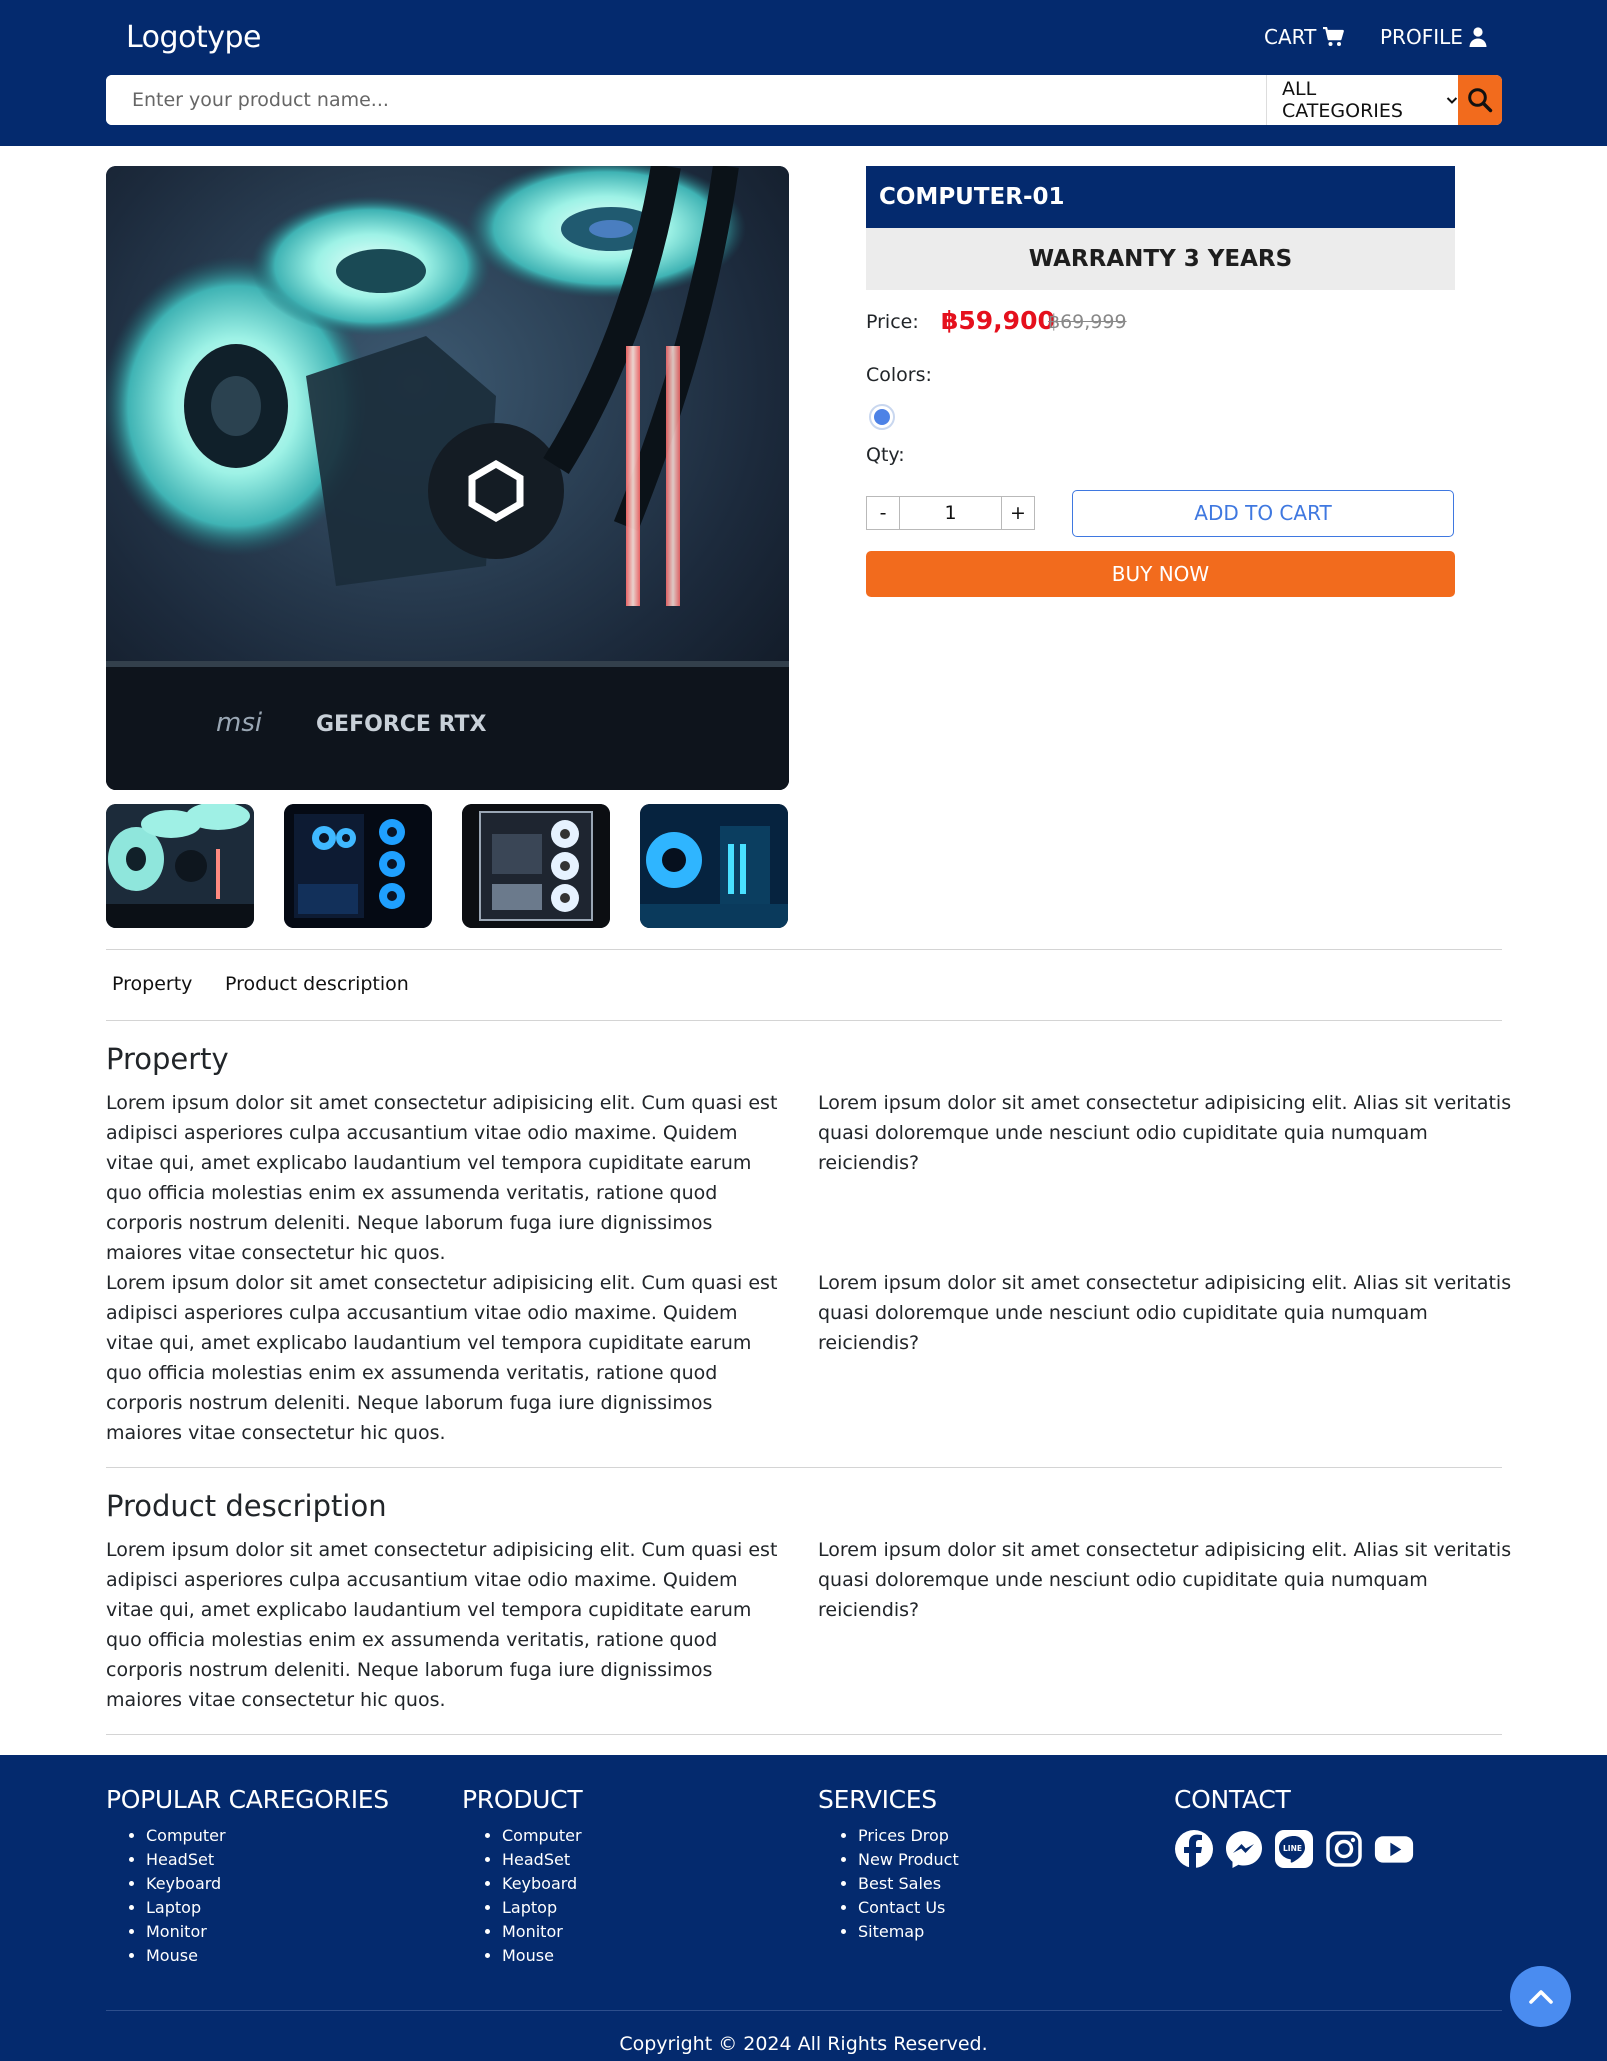 This screenshot has height=2061, width=1607. I want to click on back-to-top-button, so click(1540, 1996).